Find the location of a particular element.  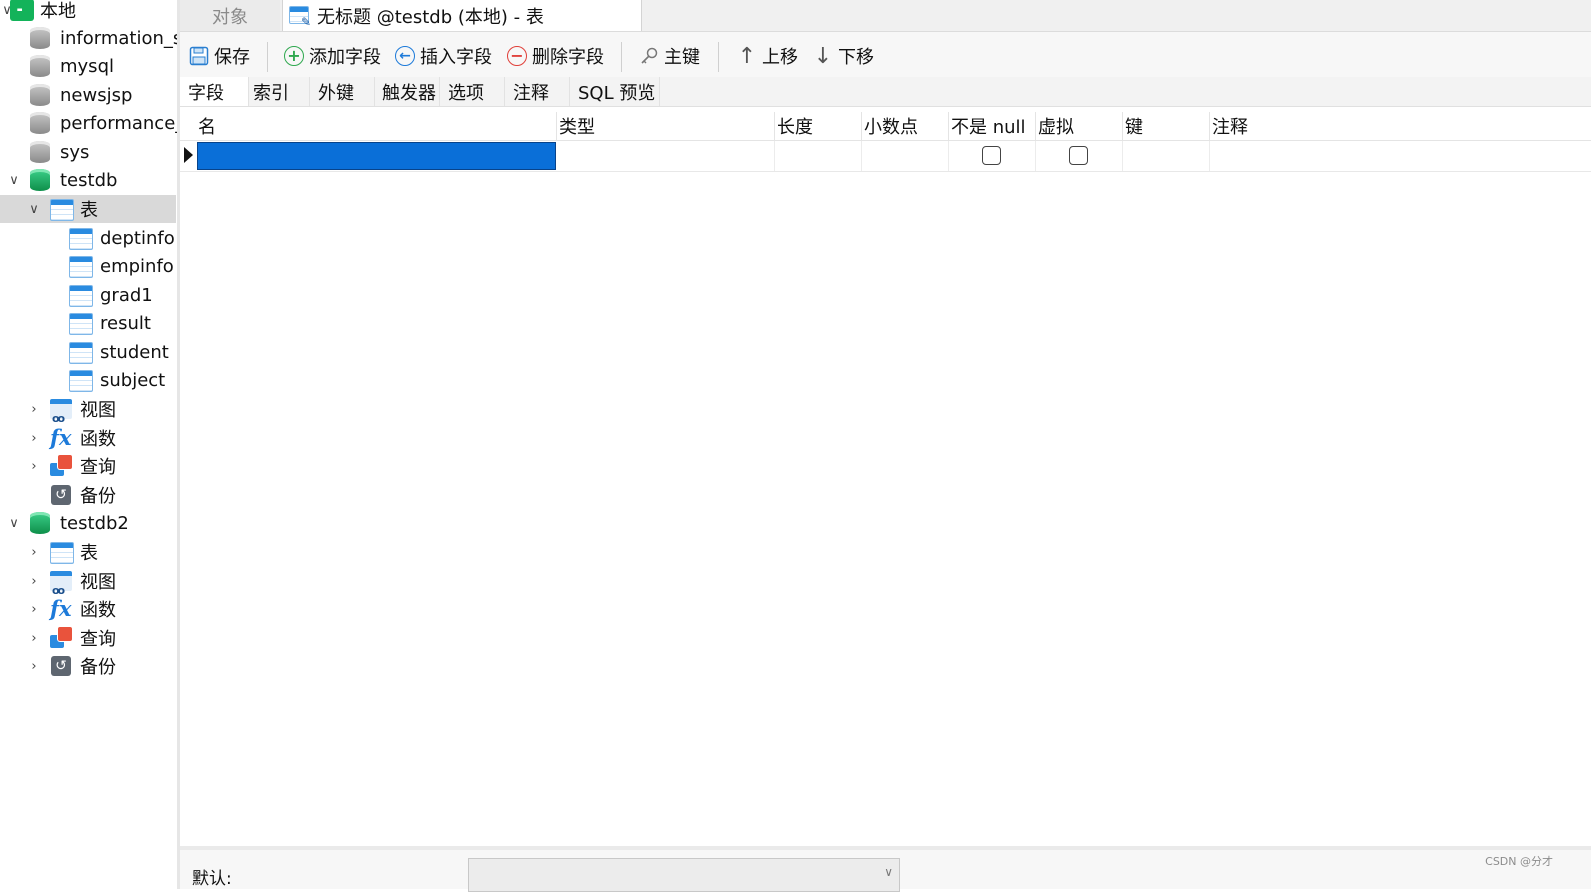

tree-item-label: performance_ is located at coordinates (120, 123).